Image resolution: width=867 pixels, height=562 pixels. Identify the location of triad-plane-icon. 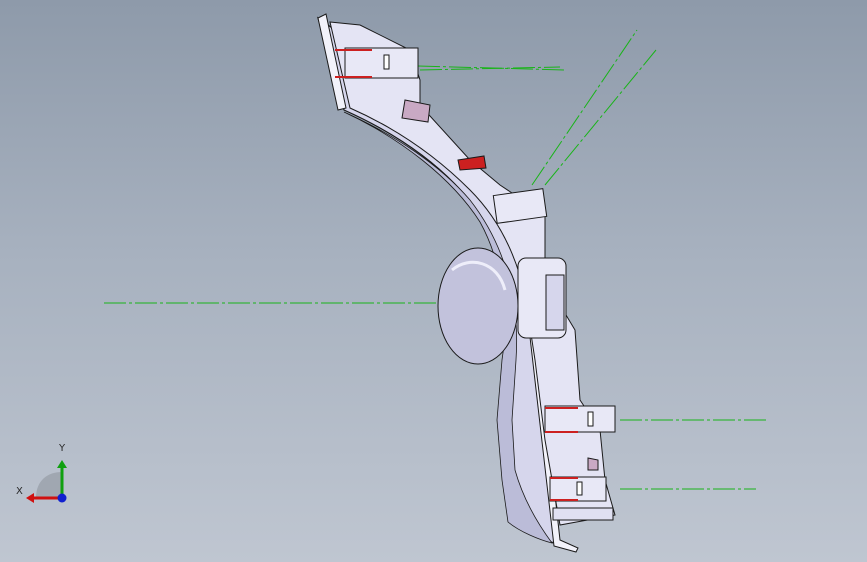
(49, 485).